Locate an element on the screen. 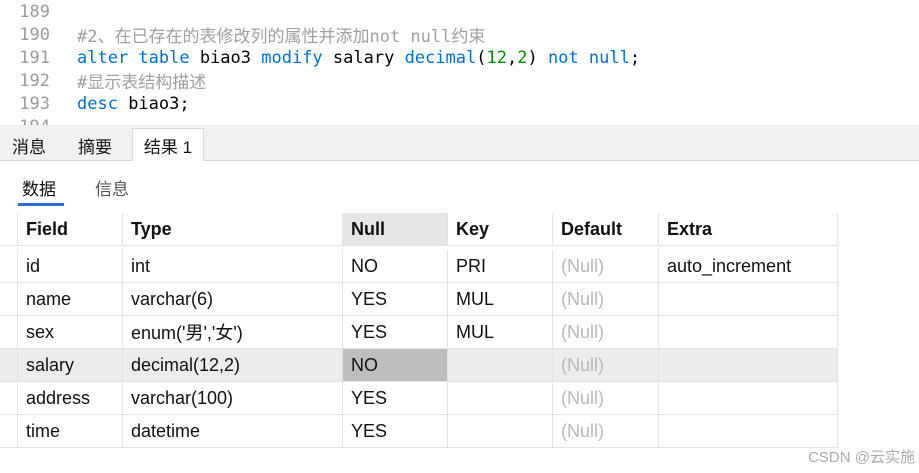  line-number: 190 is located at coordinates (34, 34).